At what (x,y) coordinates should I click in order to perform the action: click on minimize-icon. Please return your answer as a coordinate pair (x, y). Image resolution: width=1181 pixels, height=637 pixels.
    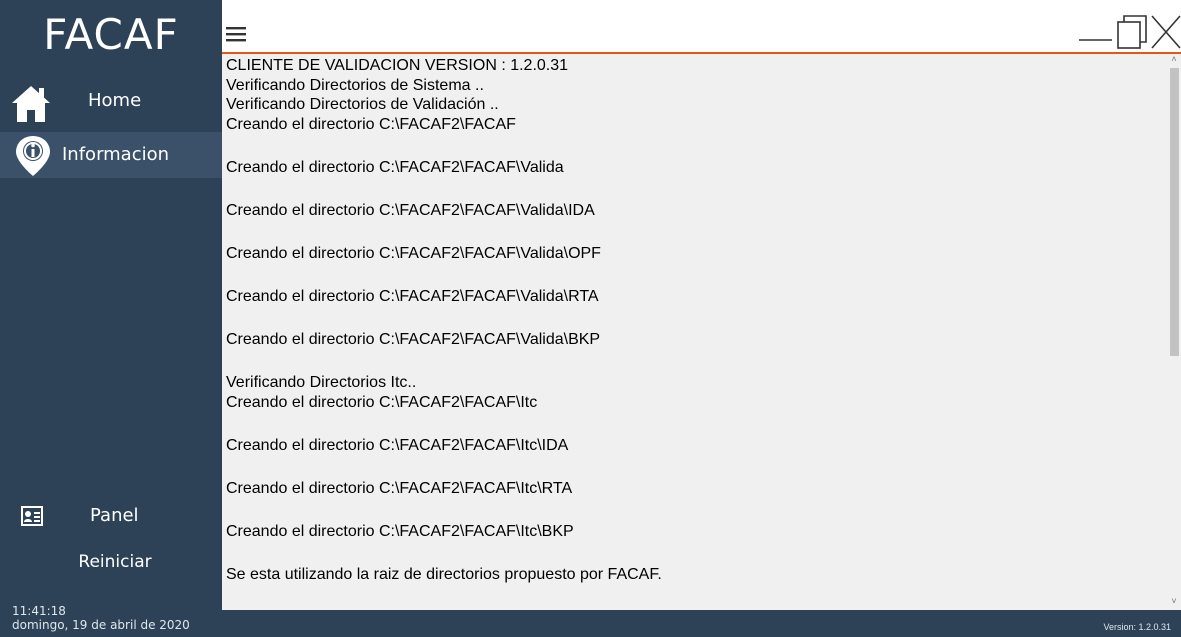
    Looking at the image, I should click on (1096, 32).